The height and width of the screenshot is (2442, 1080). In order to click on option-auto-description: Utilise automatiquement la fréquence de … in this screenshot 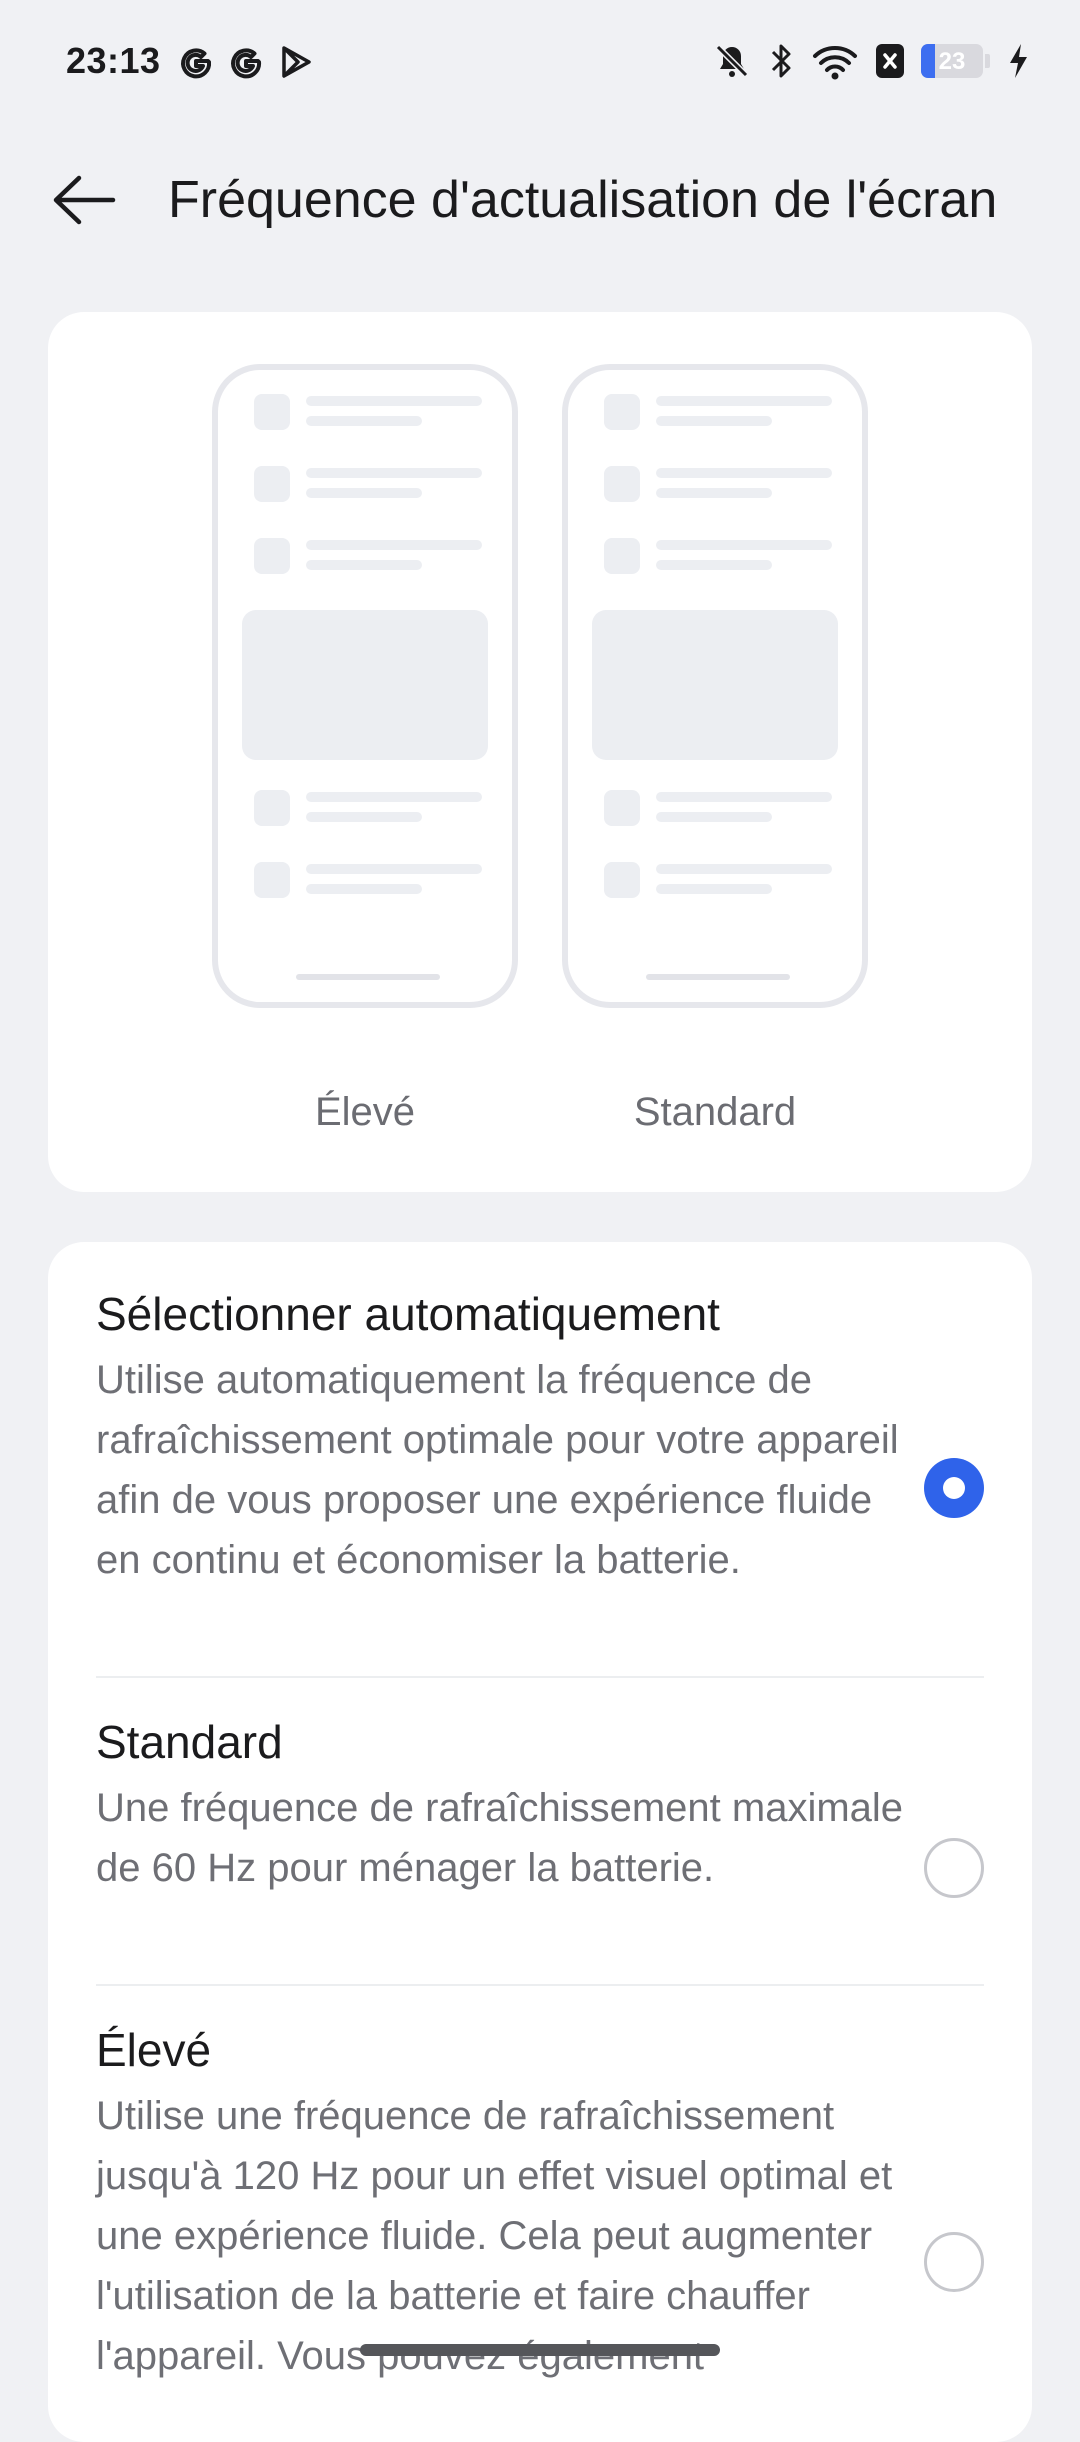, I will do `click(497, 1470)`.